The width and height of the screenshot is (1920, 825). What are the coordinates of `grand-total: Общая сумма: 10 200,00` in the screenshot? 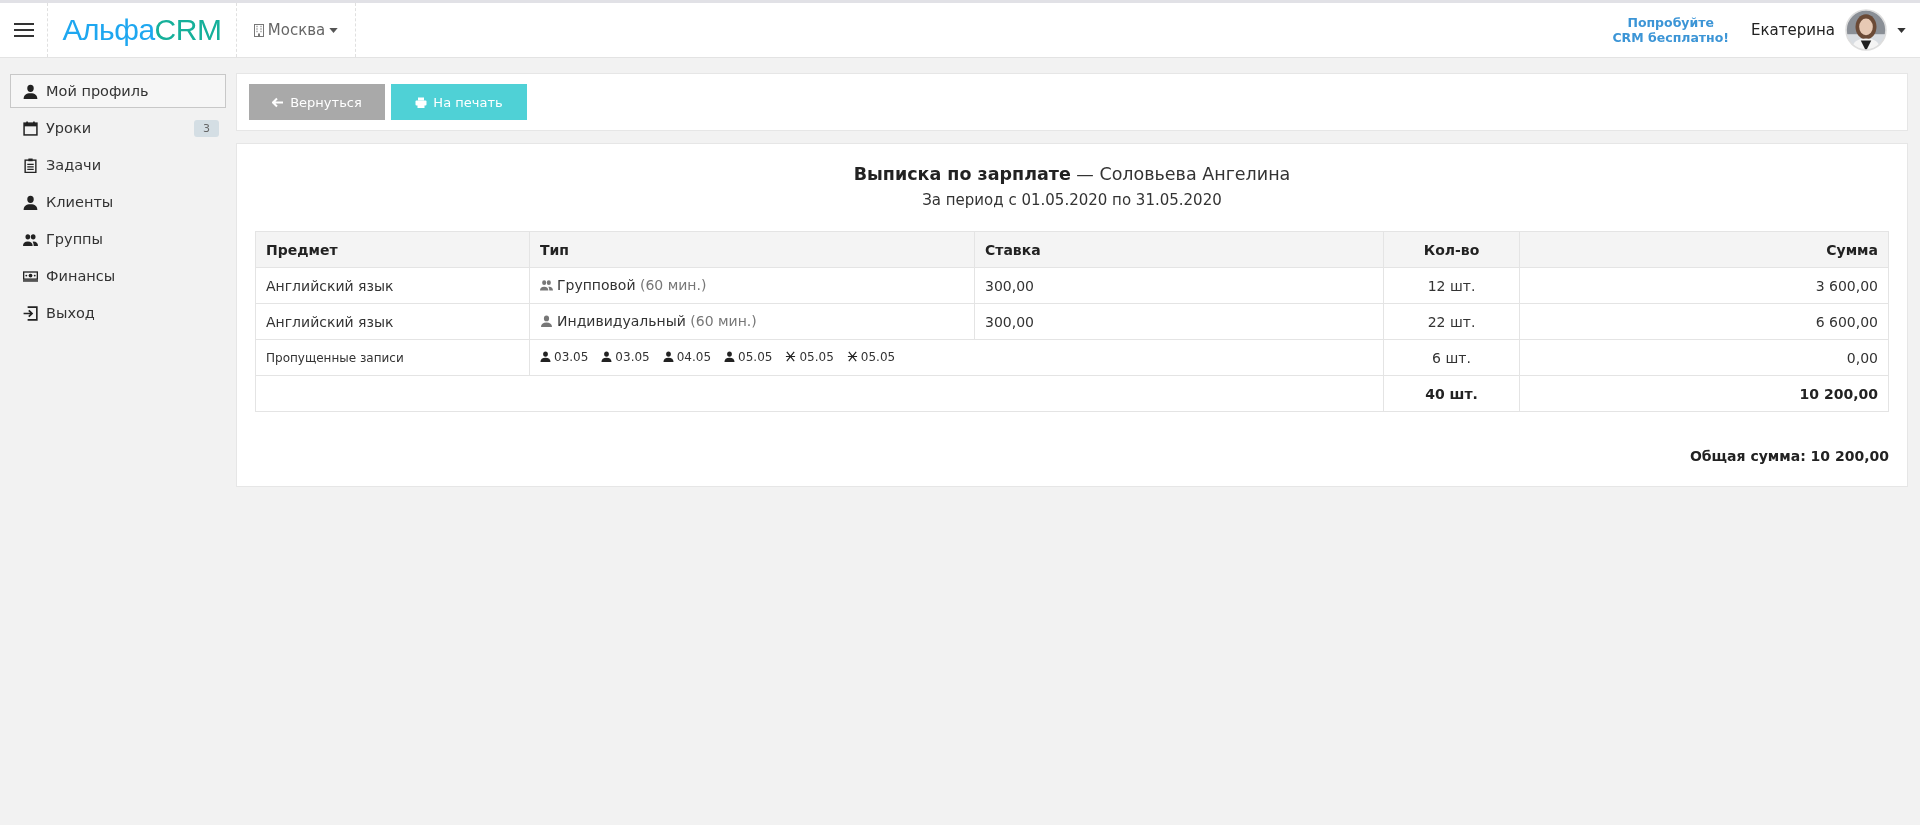 It's located at (1789, 456).